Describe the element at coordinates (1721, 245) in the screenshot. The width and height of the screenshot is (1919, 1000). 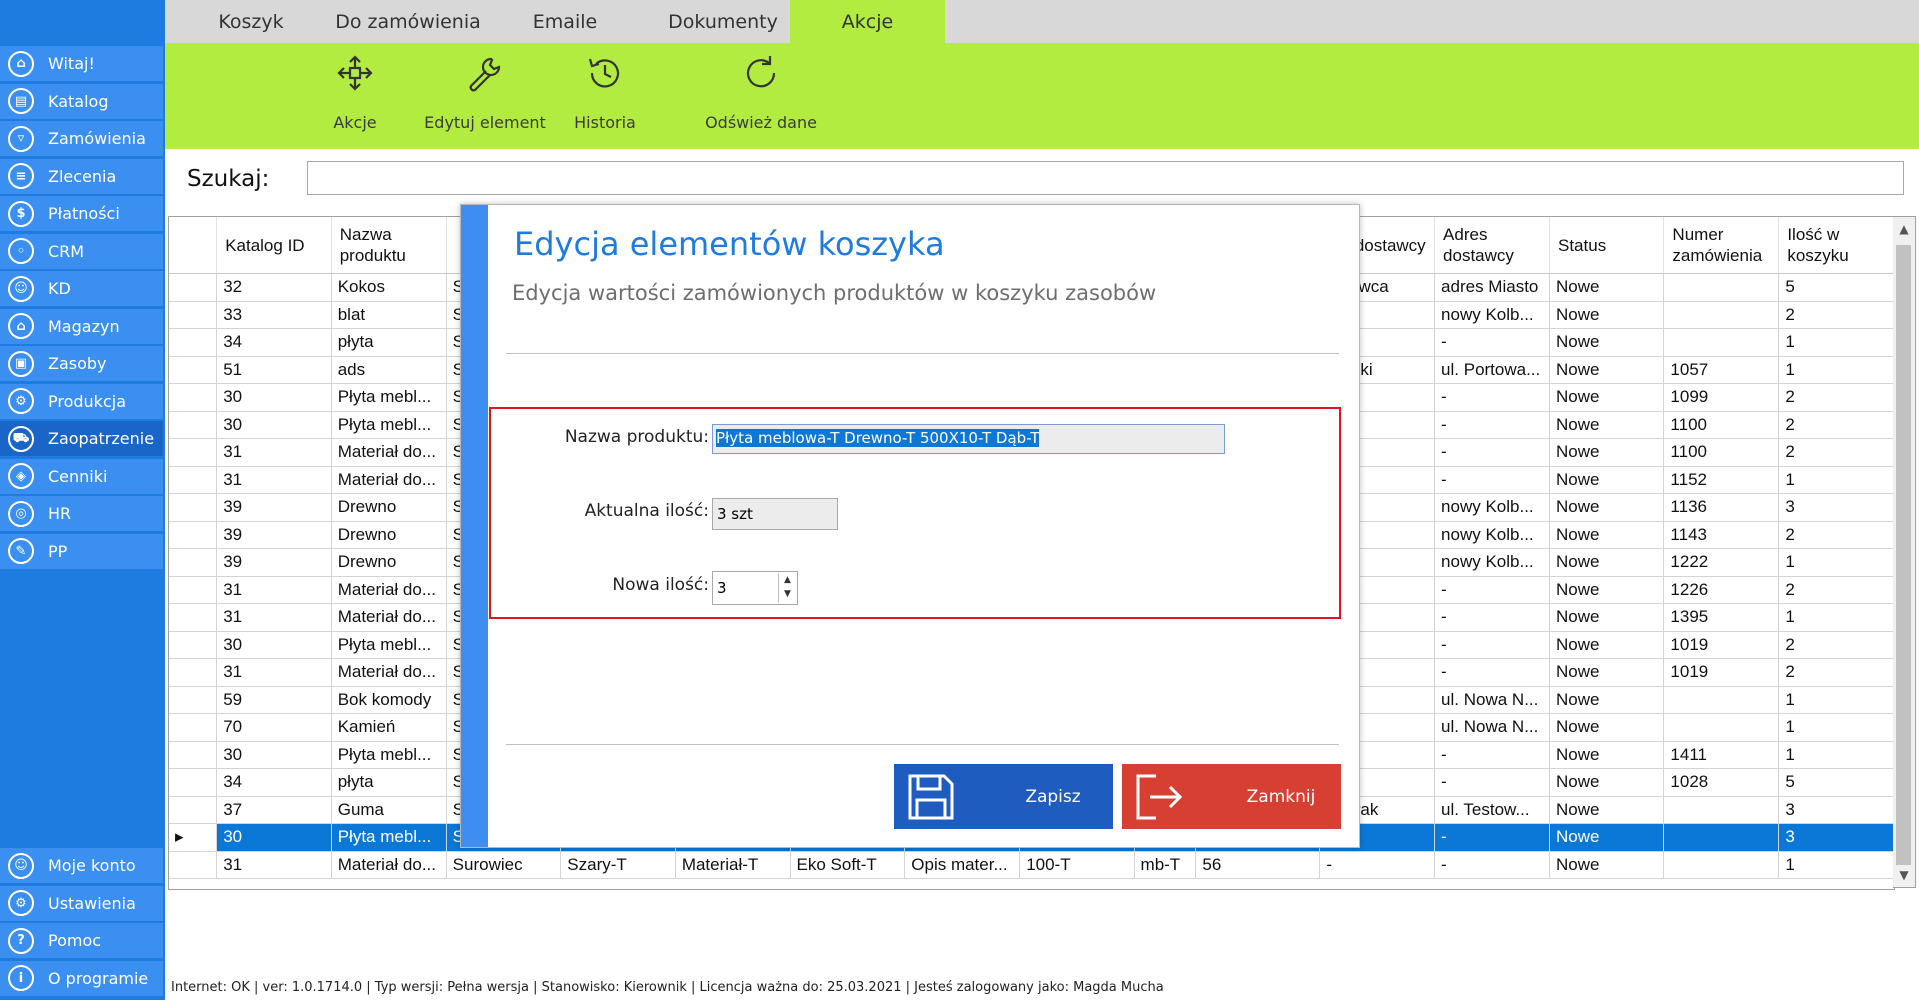
I see `column-header: Numer zamówienia` at that location.